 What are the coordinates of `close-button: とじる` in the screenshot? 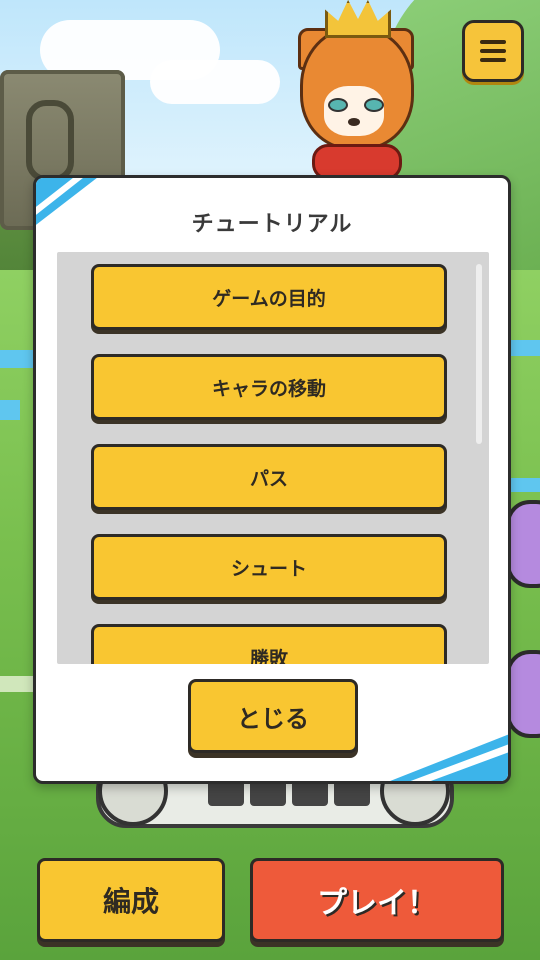 It's located at (273, 716).